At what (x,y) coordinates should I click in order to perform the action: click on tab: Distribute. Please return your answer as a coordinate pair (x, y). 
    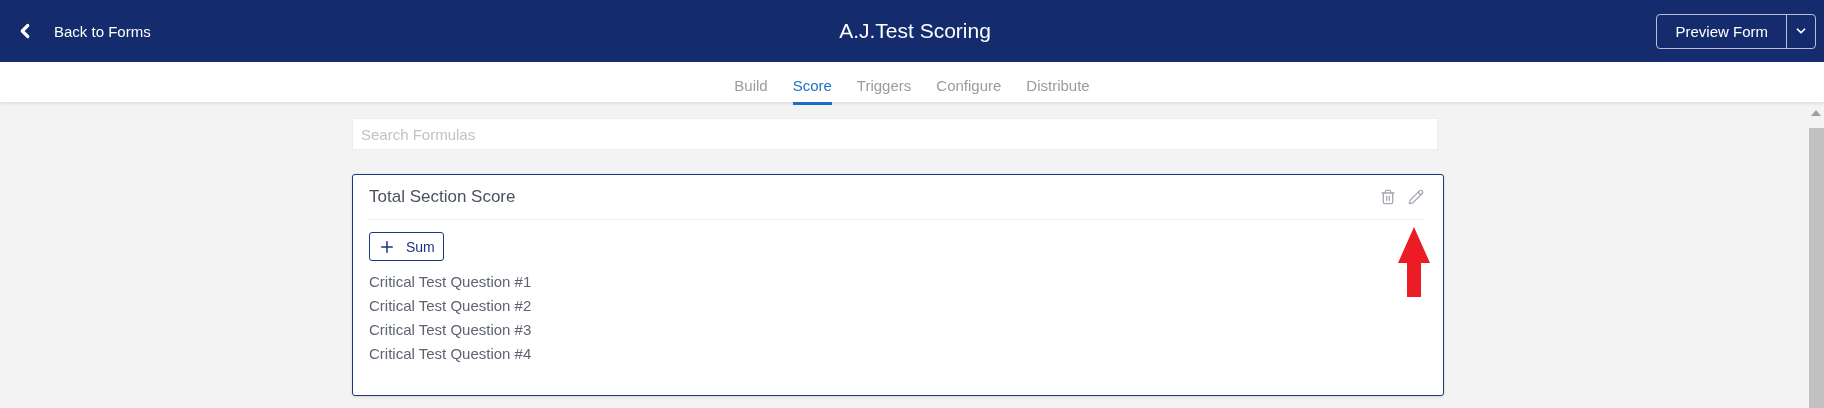
    Looking at the image, I should click on (1058, 83).